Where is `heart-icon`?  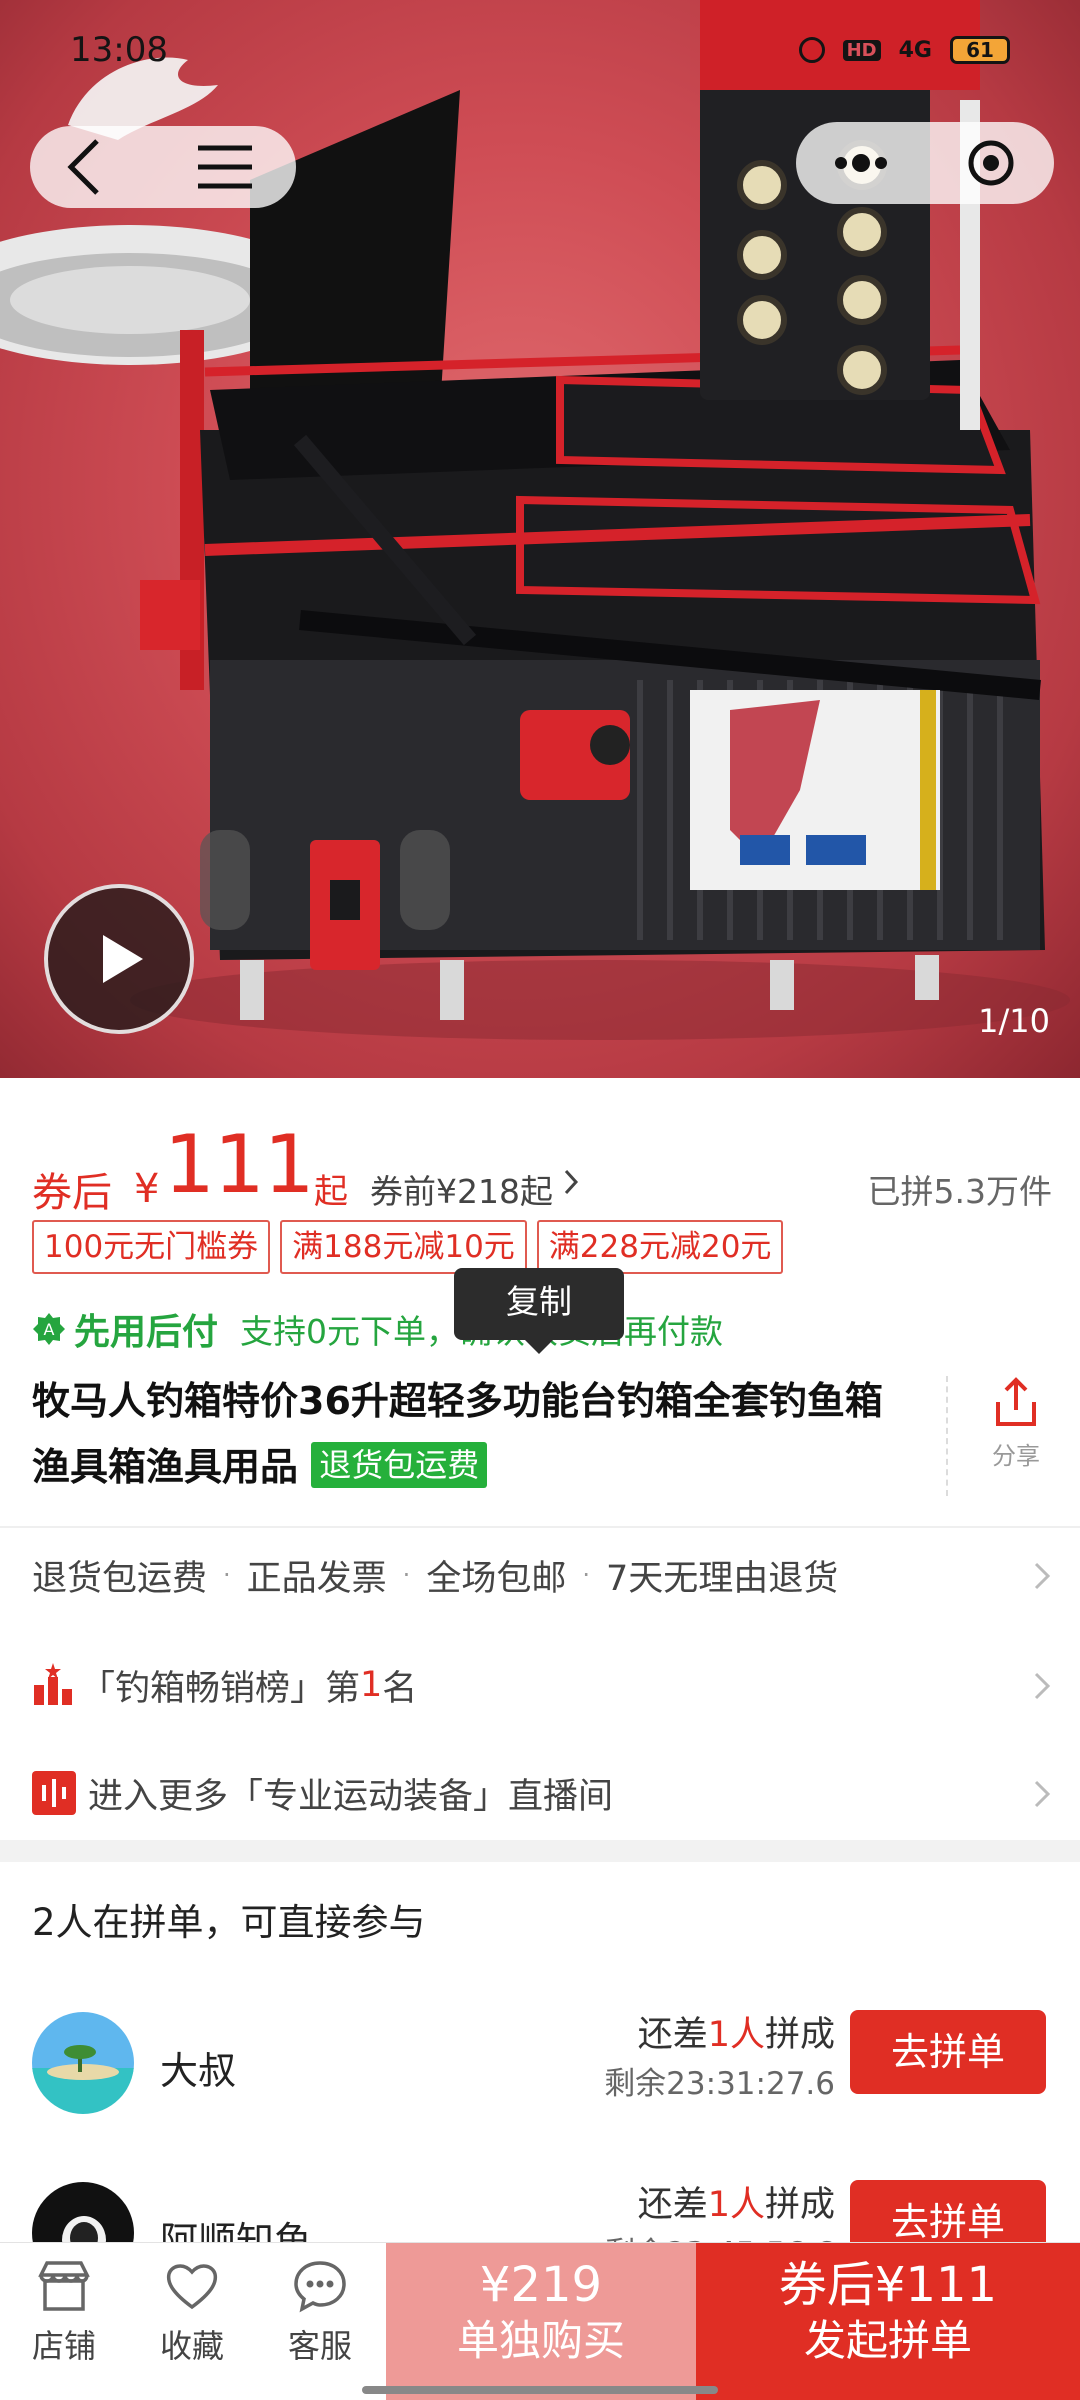 heart-icon is located at coordinates (192, 2287).